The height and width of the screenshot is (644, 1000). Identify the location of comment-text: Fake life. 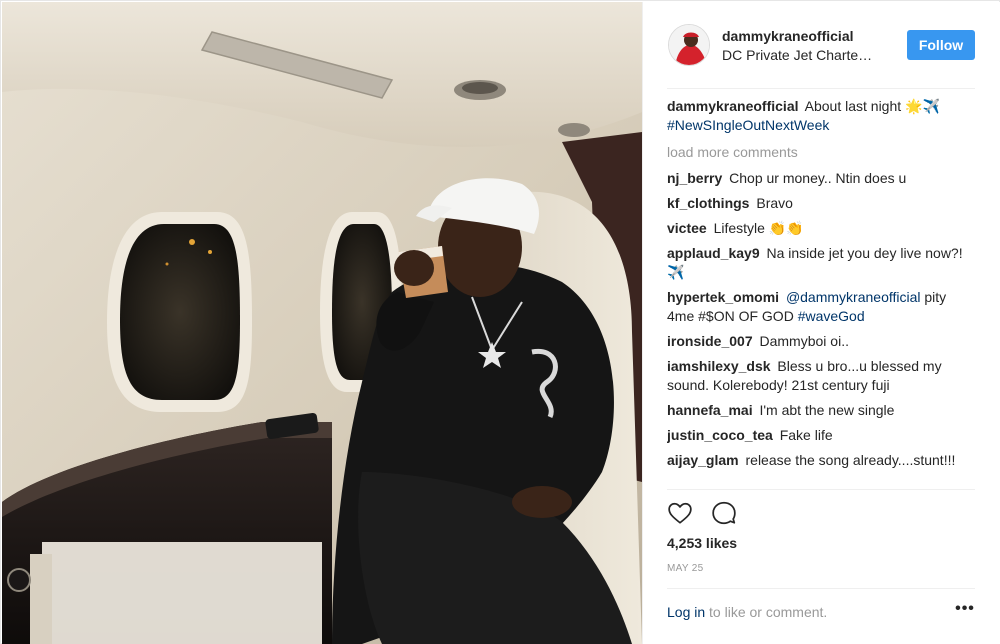
(806, 435).